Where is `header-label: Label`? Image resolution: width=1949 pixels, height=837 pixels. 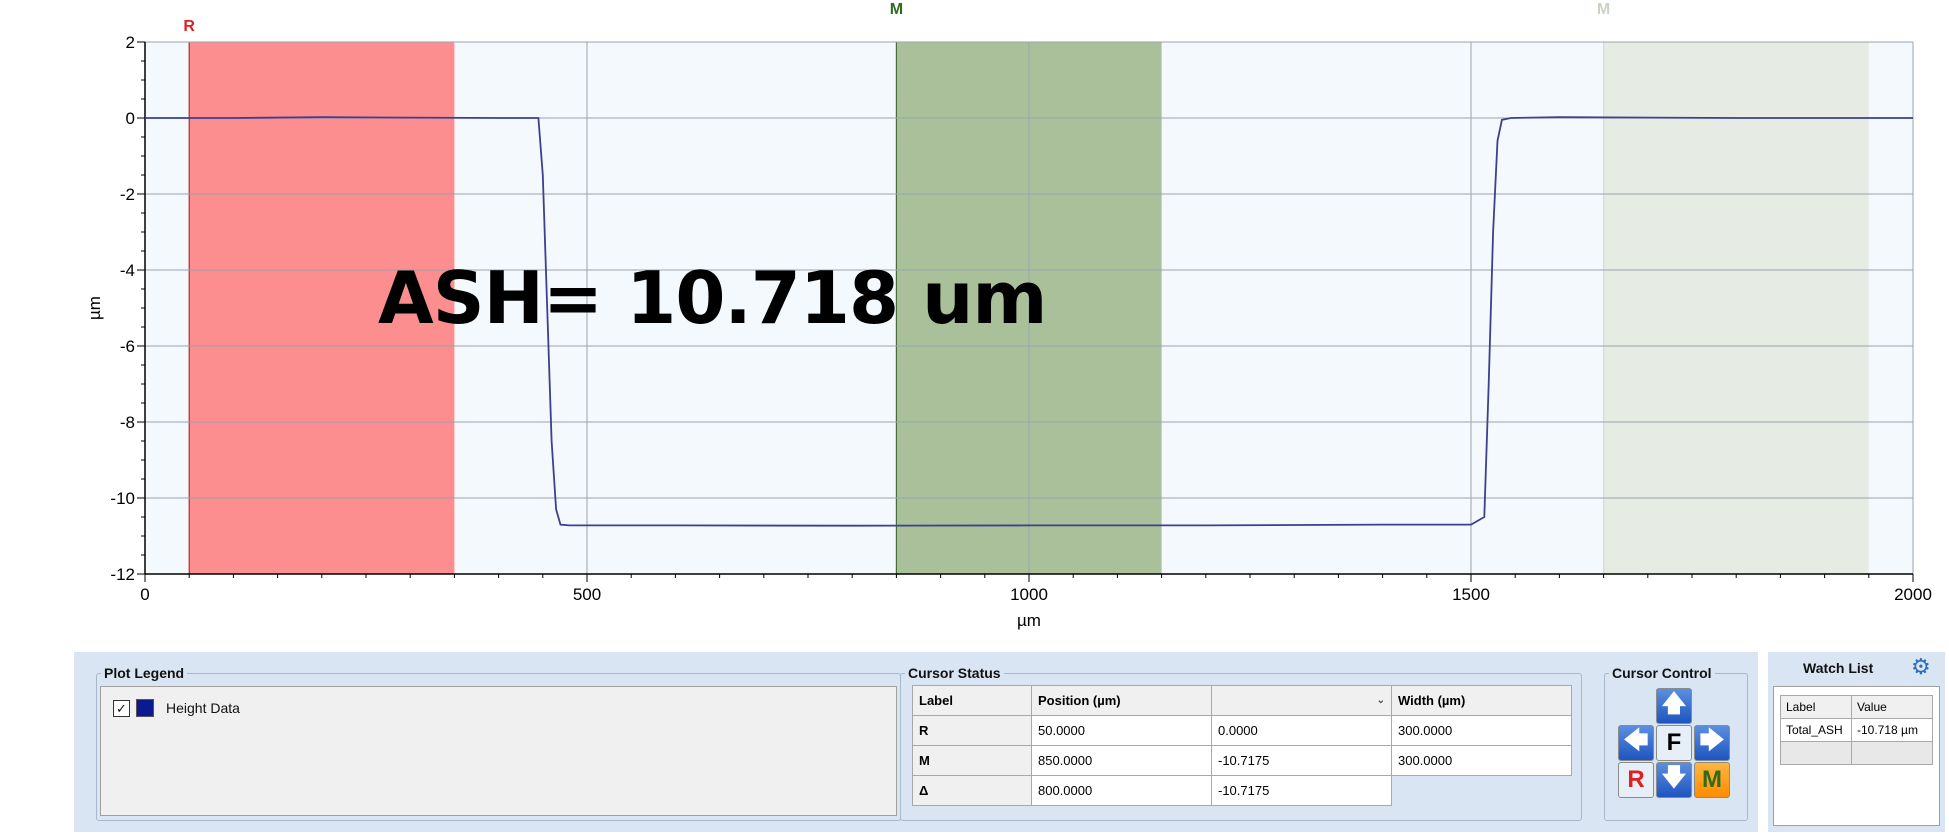 header-label: Label is located at coordinates (972, 700).